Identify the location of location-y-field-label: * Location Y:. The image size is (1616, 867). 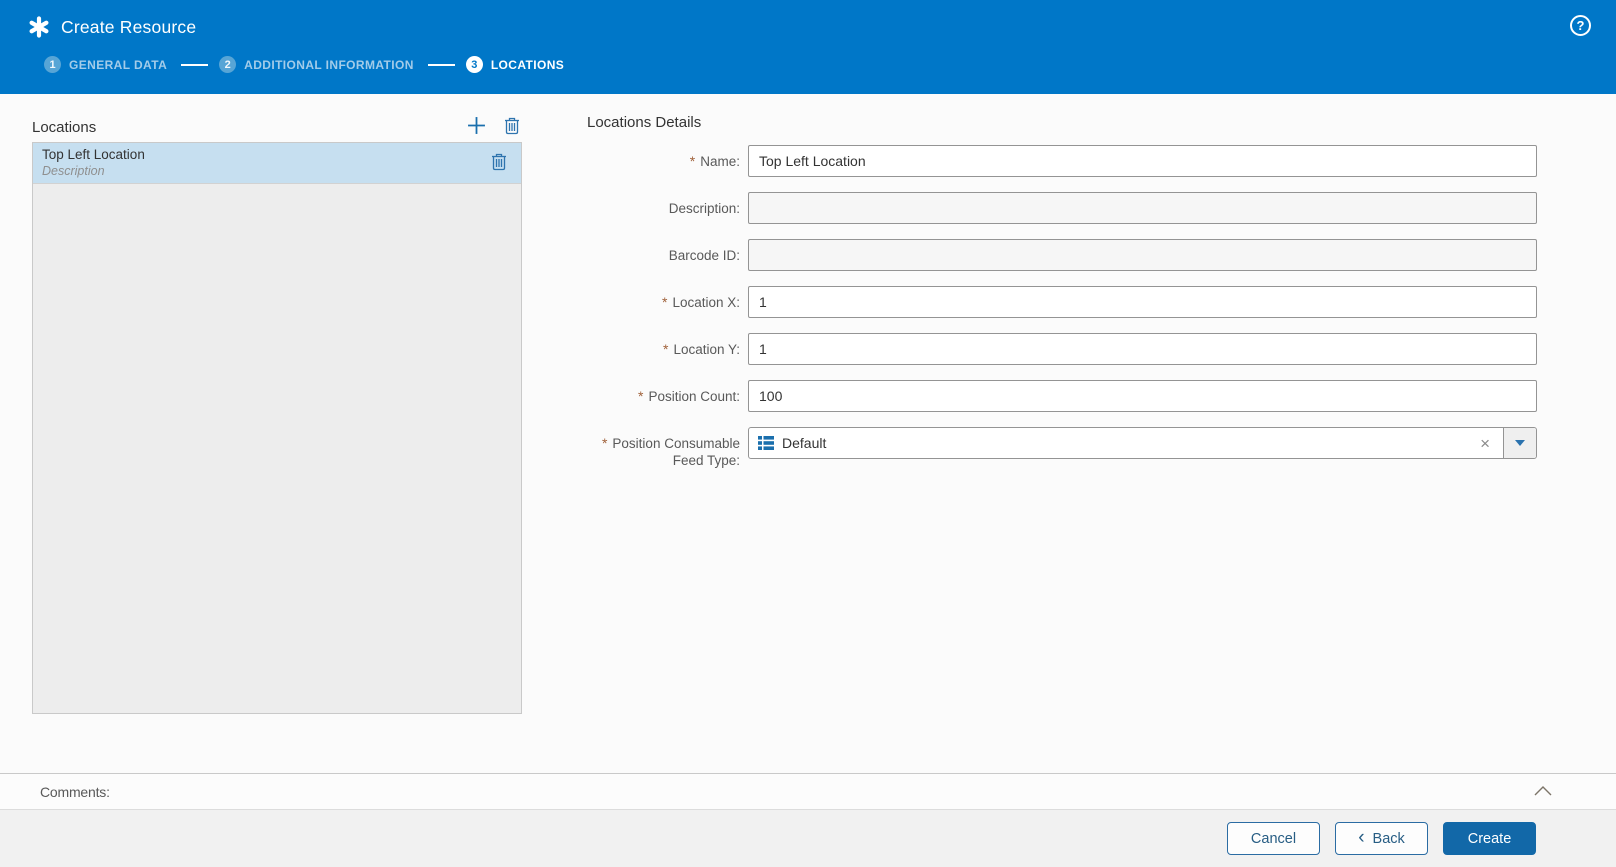
(701, 349).